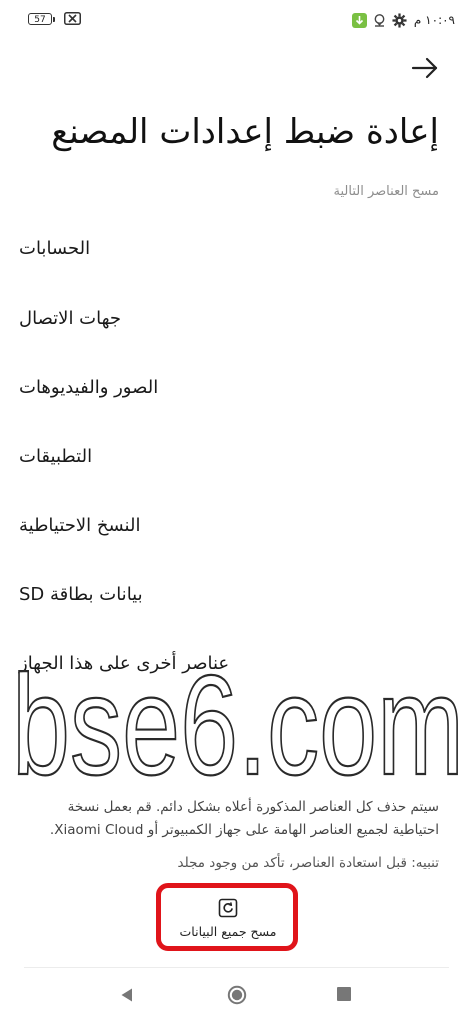  What do you see at coordinates (80, 525) in the screenshot?
I see `list-item-backups: النسخ الاحتياطية` at bounding box center [80, 525].